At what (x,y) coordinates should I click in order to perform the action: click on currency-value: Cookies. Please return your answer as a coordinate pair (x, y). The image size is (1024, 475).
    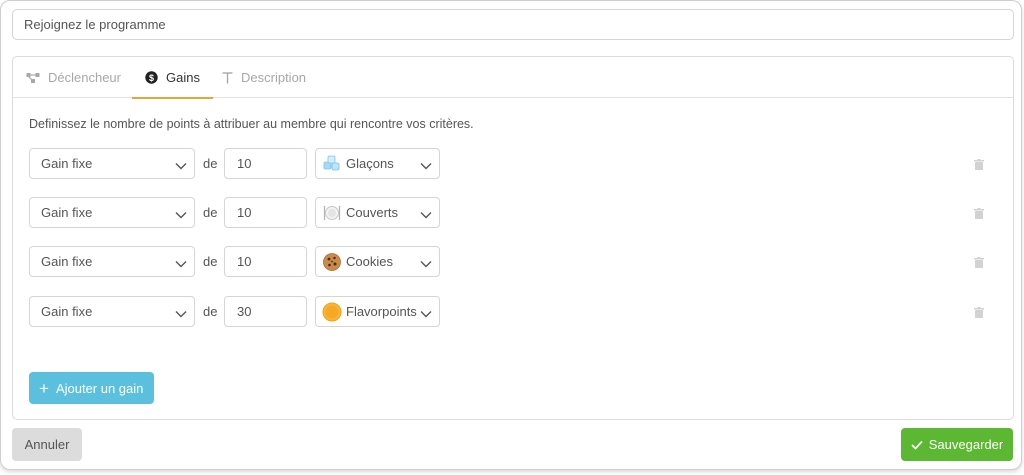
    Looking at the image, I should click on (369, 261).